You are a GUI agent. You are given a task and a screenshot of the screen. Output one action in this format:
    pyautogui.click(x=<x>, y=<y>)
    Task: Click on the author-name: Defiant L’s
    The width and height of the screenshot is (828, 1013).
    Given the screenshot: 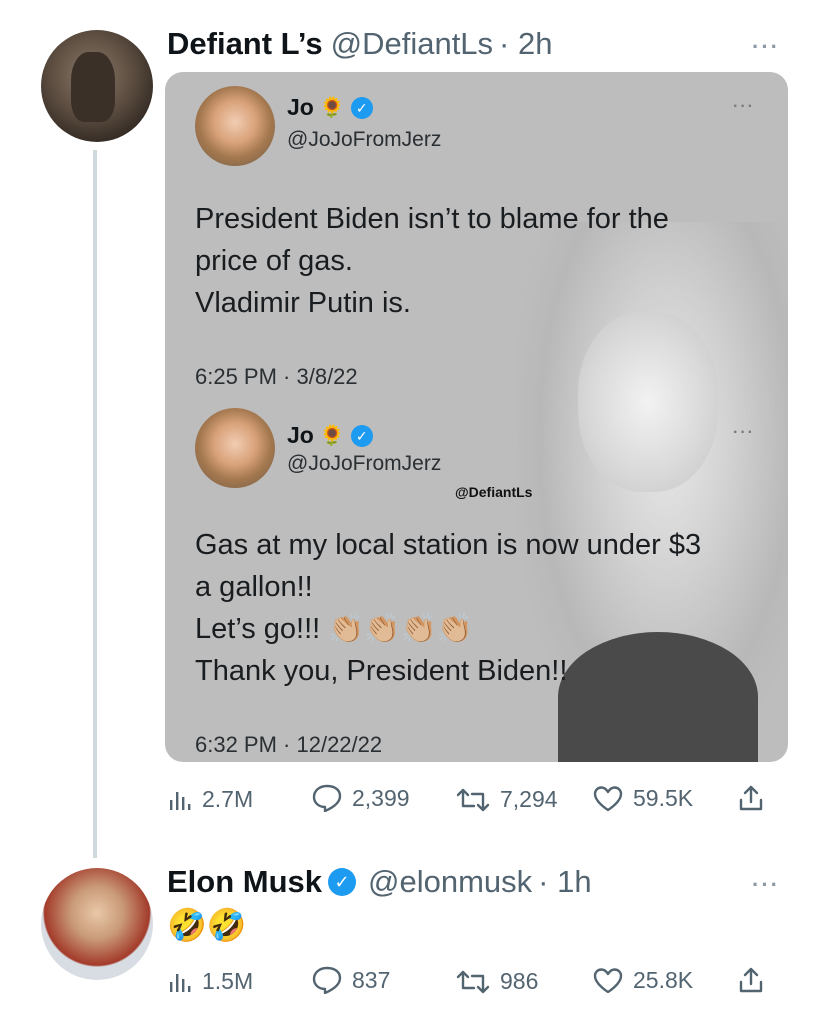 What is the action you would take?
    pyautogui.click(x=245, y=44)
    